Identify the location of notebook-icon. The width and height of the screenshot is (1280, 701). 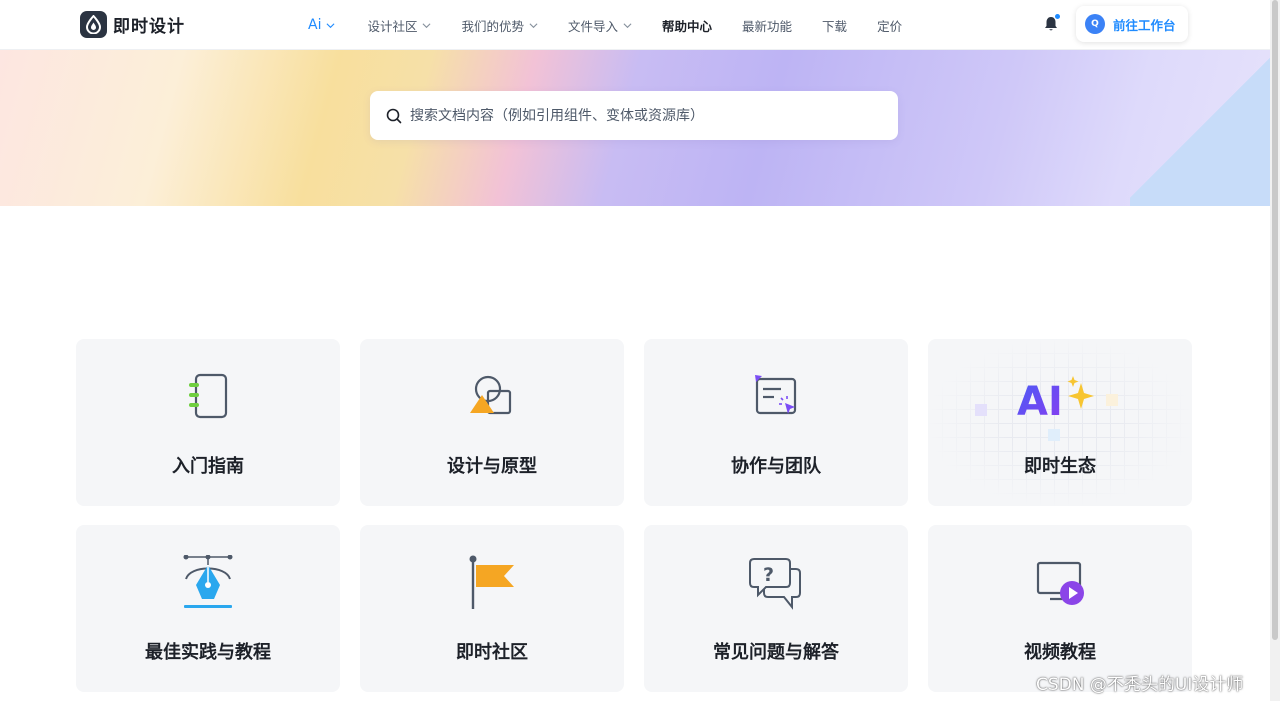
(208, 397).